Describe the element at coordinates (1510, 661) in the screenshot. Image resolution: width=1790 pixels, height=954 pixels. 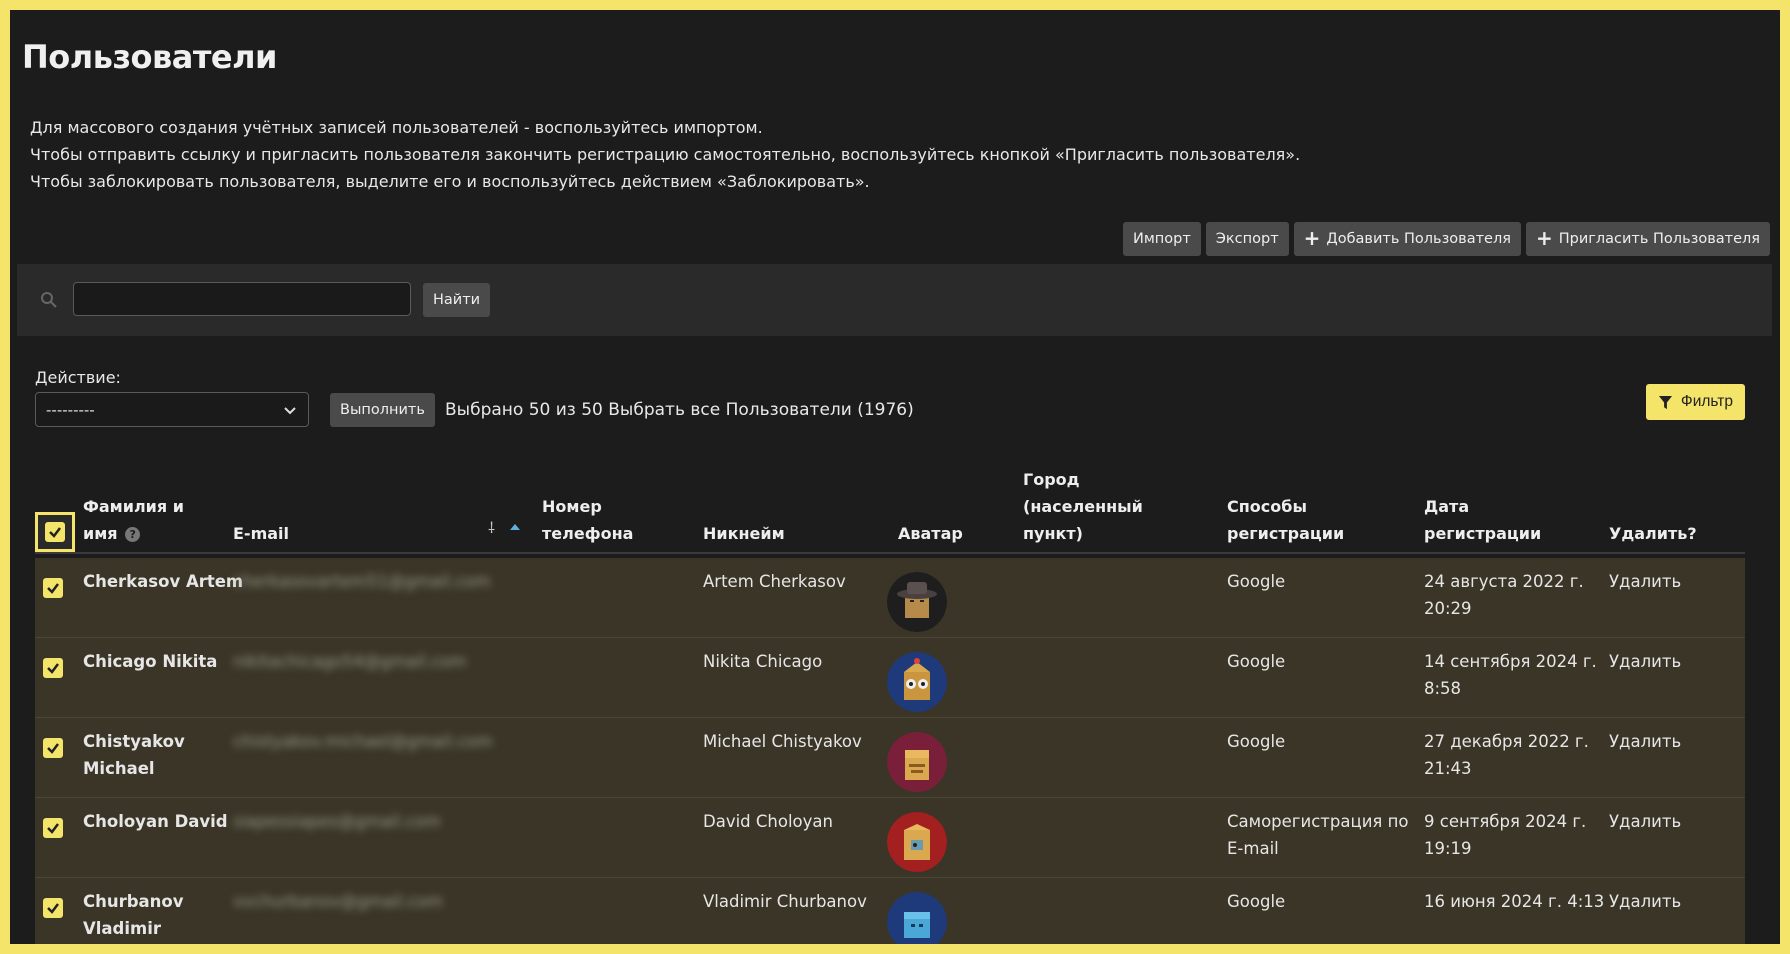
I see `date-line: 14 сентября 2024 г.` at that location.